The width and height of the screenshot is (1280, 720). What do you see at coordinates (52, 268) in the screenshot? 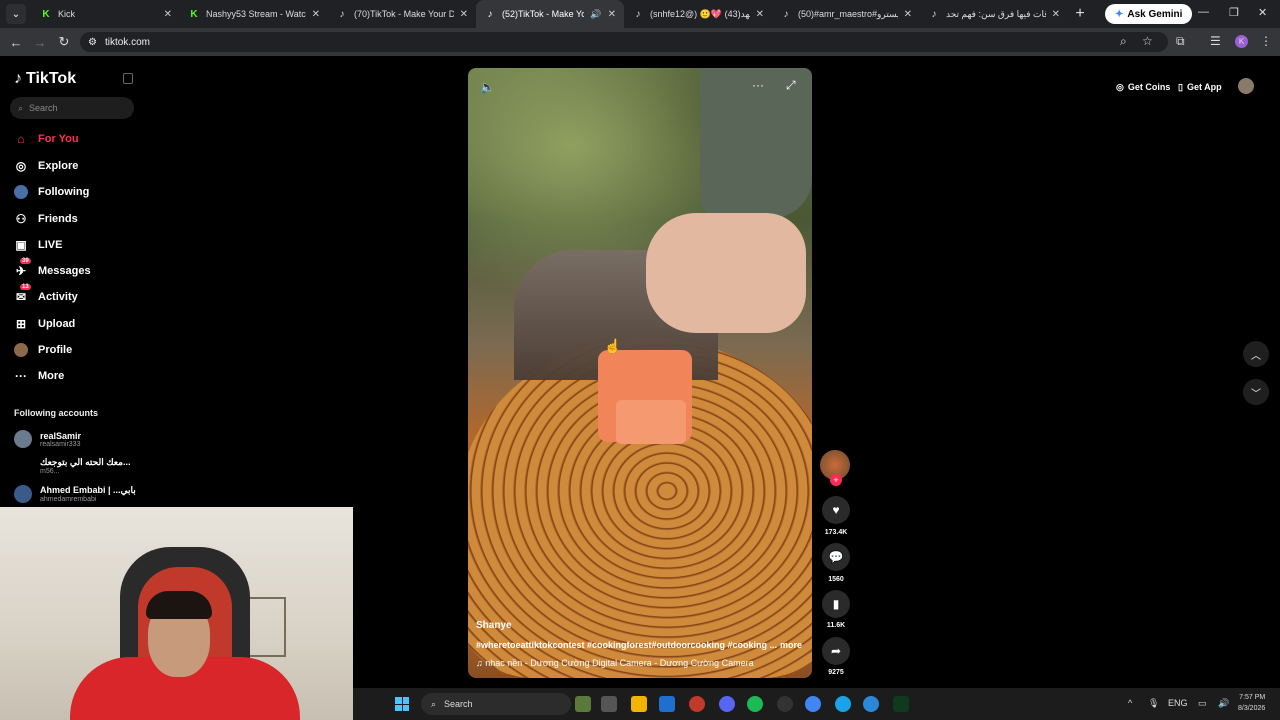
I see `nav-messages: ✈ 39 Messages` at bounding box center [52, 268].